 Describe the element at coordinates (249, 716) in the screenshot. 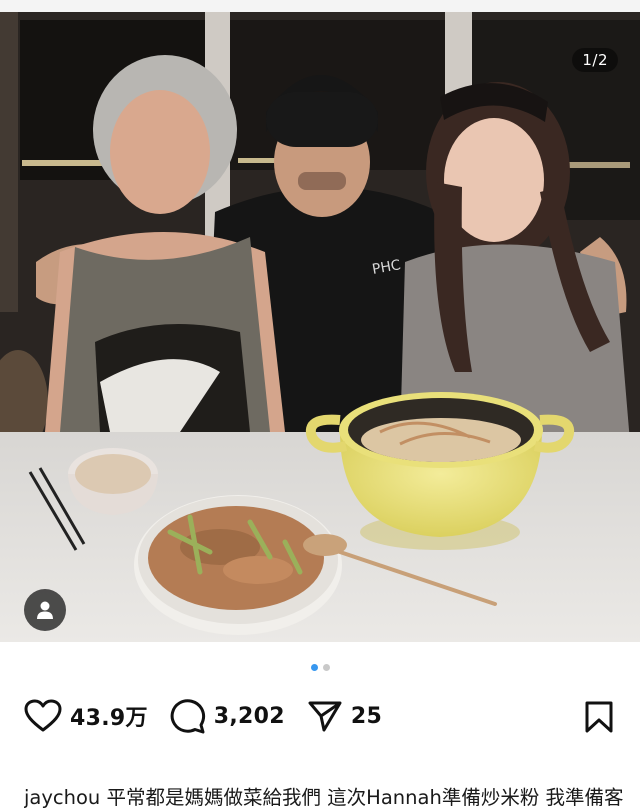

I see `comment-count: 3,202` at that location.